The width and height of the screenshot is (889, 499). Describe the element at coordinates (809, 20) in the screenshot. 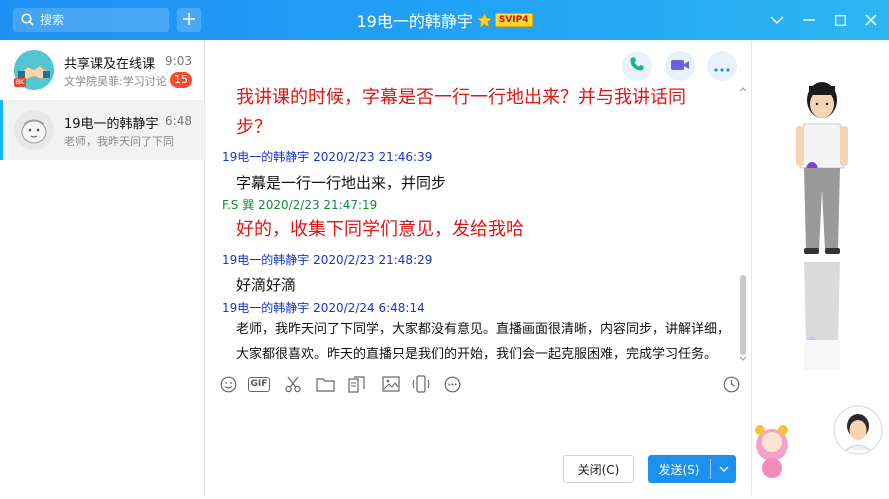

I see `minimize-icon` at that location.